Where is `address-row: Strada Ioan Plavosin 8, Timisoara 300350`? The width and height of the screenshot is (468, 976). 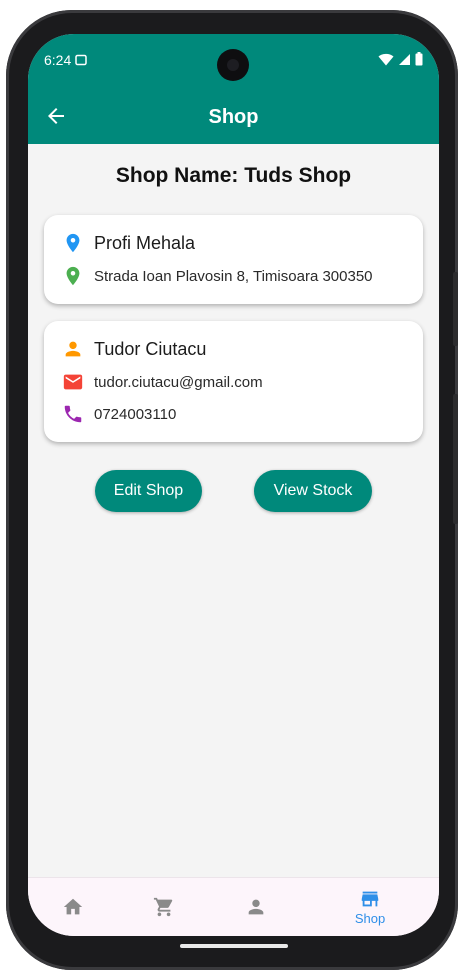 address-row: Strada Ioan Plavosin 8, Timisoara 300350 is located at coordinates (217, 276).